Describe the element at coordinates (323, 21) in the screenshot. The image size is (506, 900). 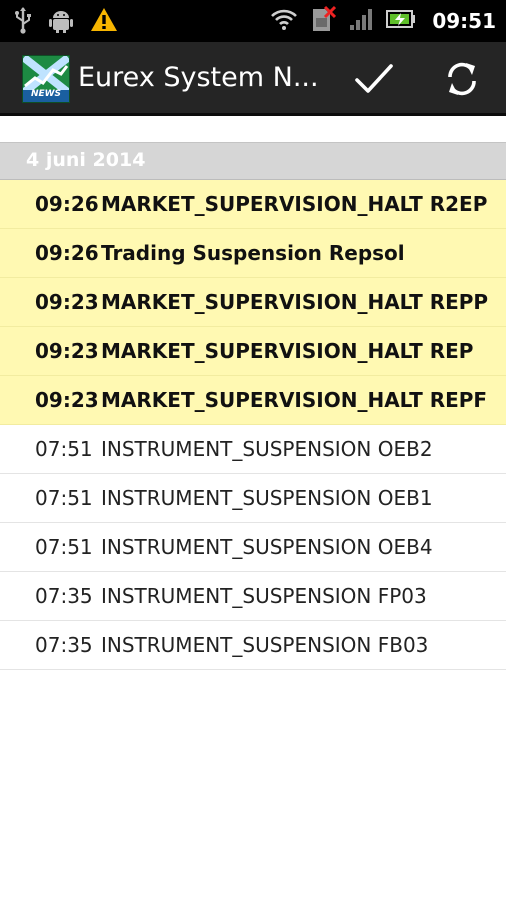
I see `no-sim-icon` at that location.